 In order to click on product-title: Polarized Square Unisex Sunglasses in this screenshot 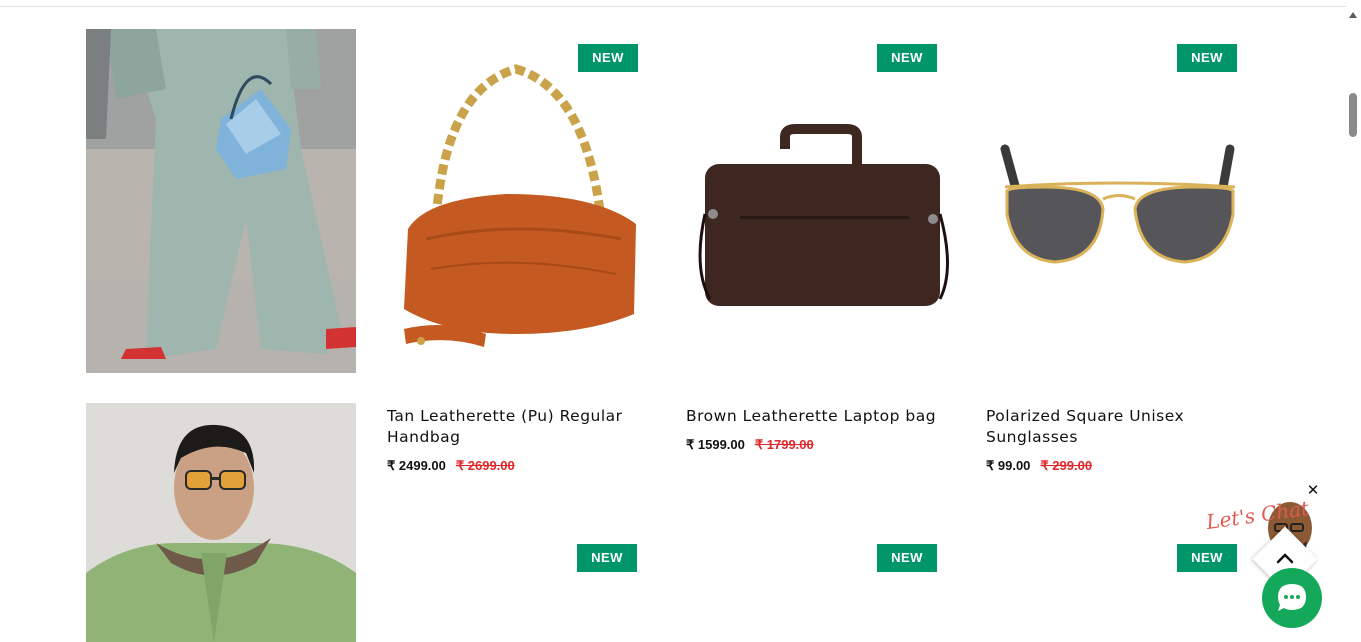, I will do `click(1116, 427)`.